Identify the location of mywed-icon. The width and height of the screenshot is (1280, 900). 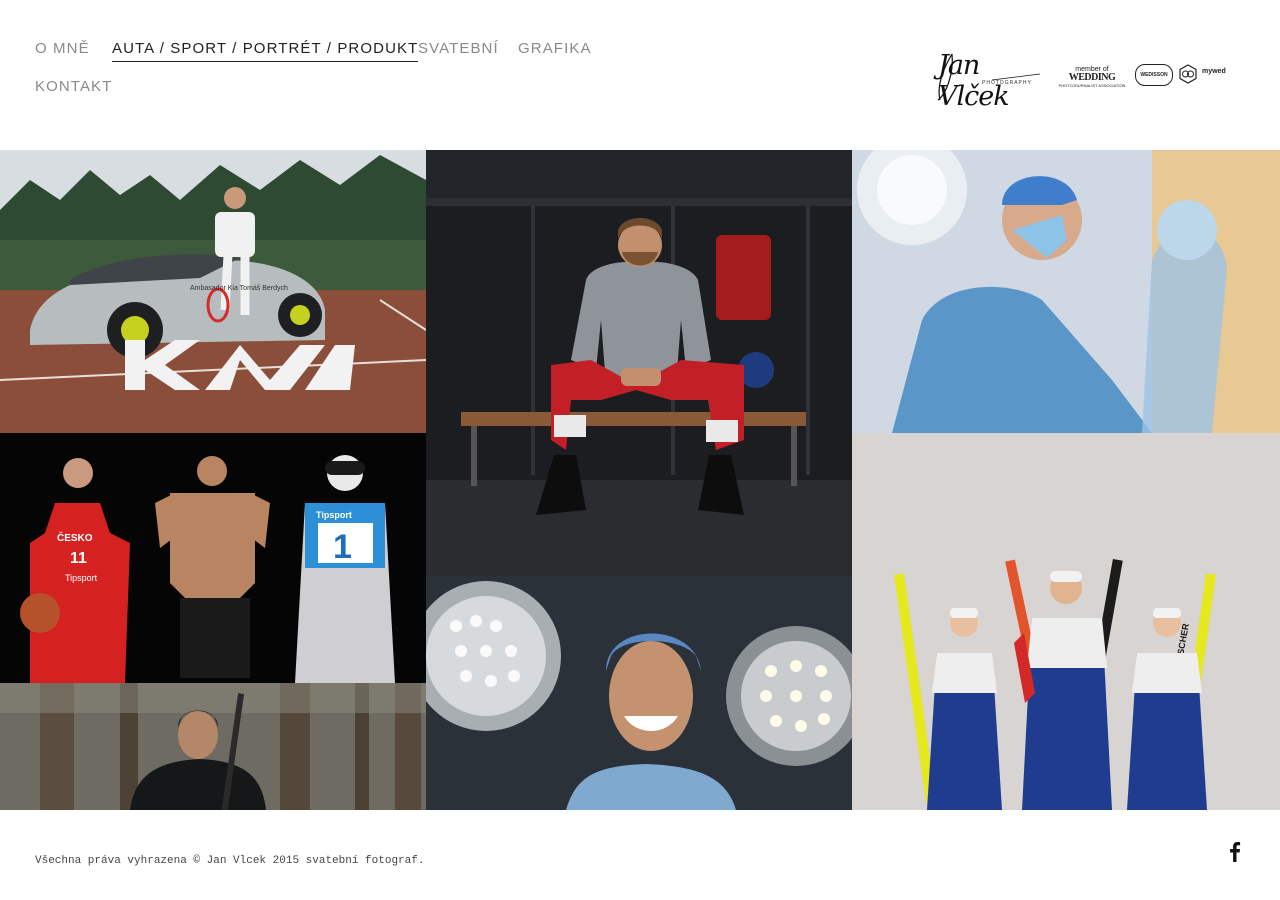
(1188, 74).